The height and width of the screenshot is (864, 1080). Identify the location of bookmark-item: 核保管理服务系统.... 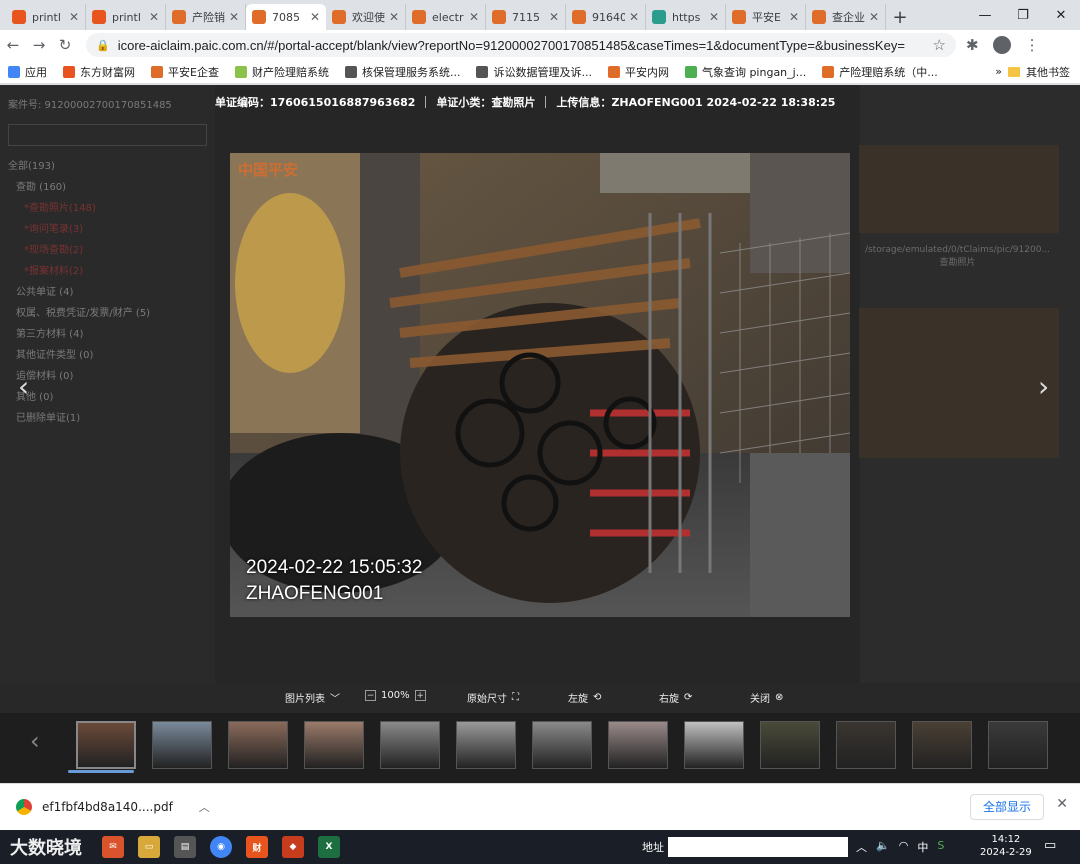
(402, 72).